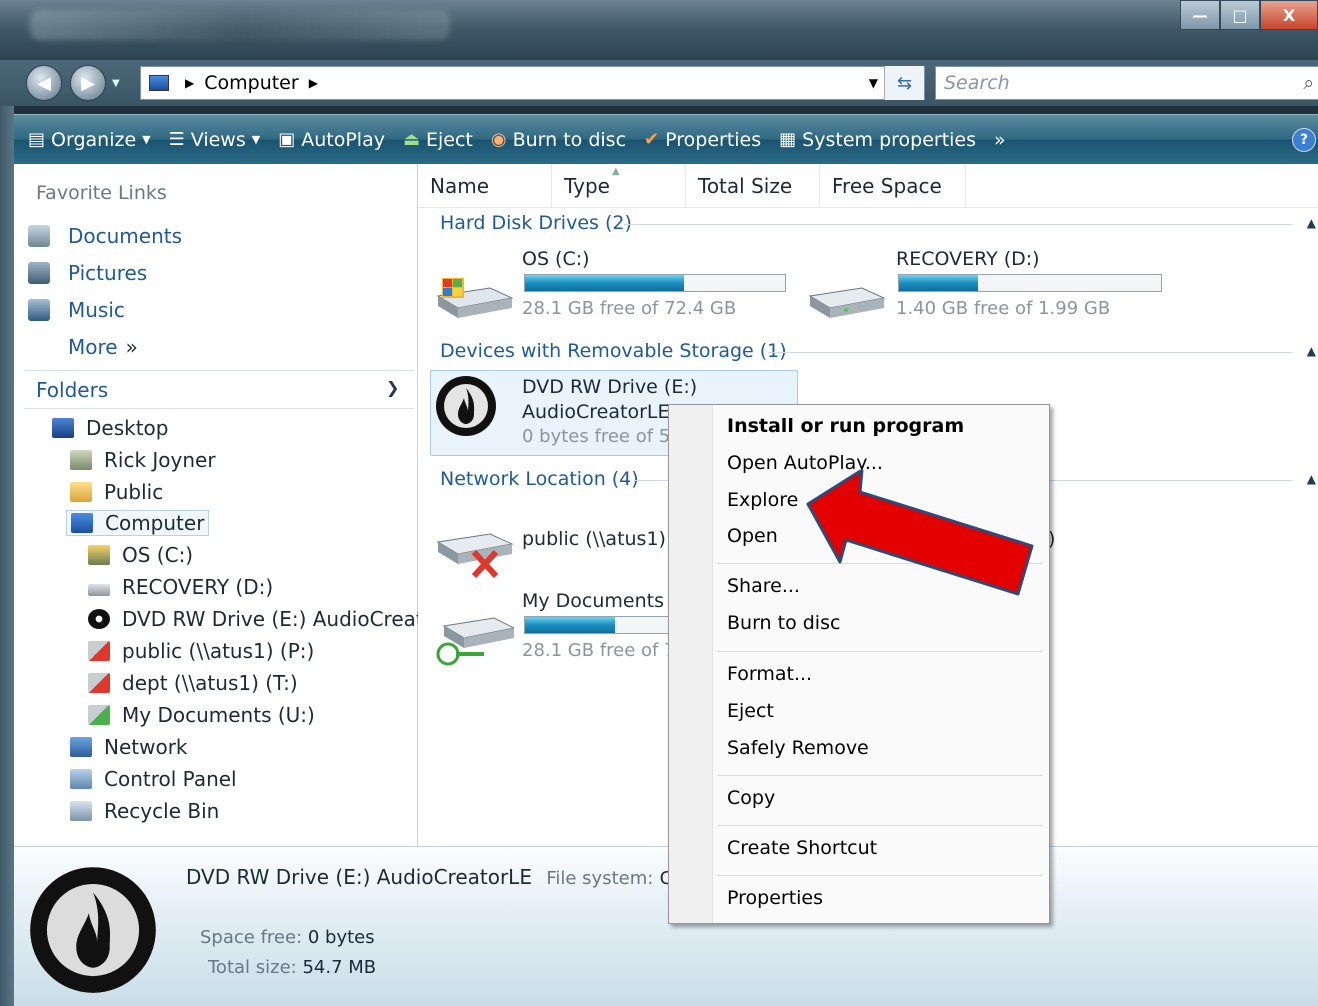  Describe the element at coordinates (94, 139) in the screenshot. I see `organize-label: Organize` at that location.